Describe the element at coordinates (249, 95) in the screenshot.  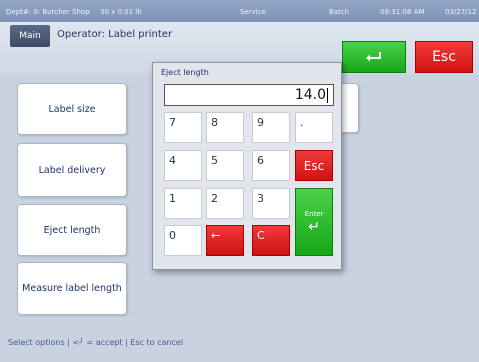
I see `value-input: 14.0` at that location.